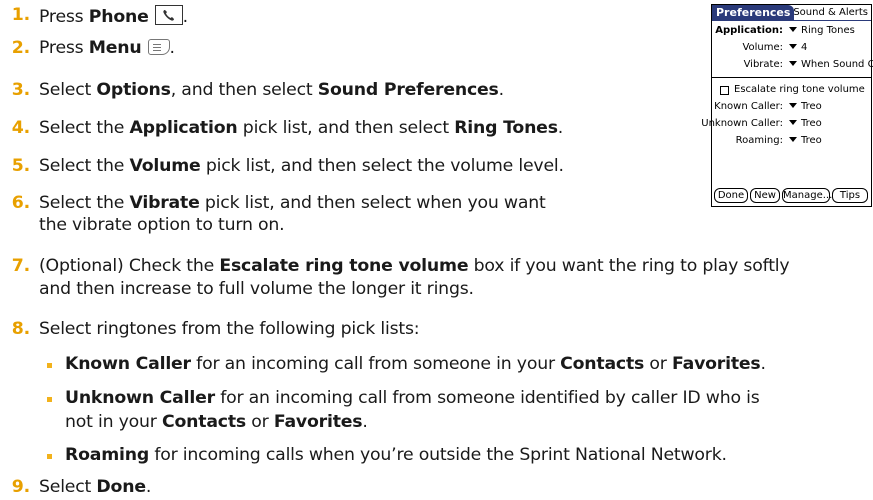  What do you see at coordinates (748, 106) in the screenshot?
I see `known-caller-label: Known Caller:` at bounding box center [748, 106].